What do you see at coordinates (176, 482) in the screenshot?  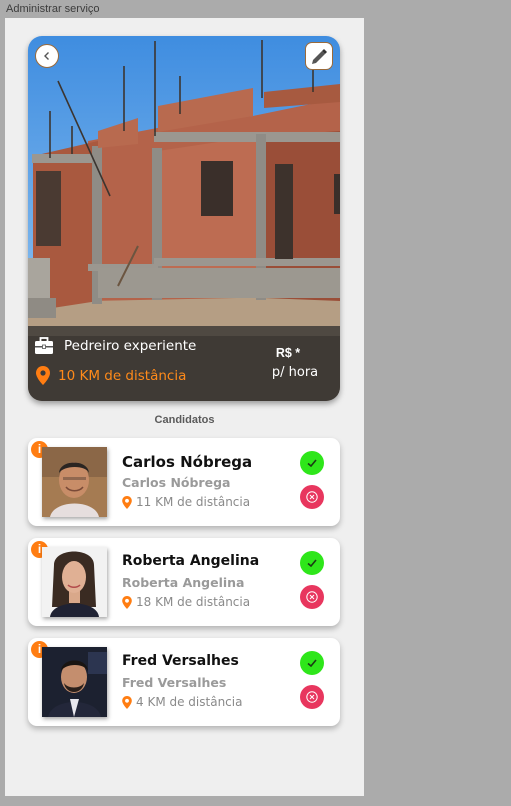 I see `candidate-subtitle: Carlos Nóbrega` at bounding box center [176, 482].